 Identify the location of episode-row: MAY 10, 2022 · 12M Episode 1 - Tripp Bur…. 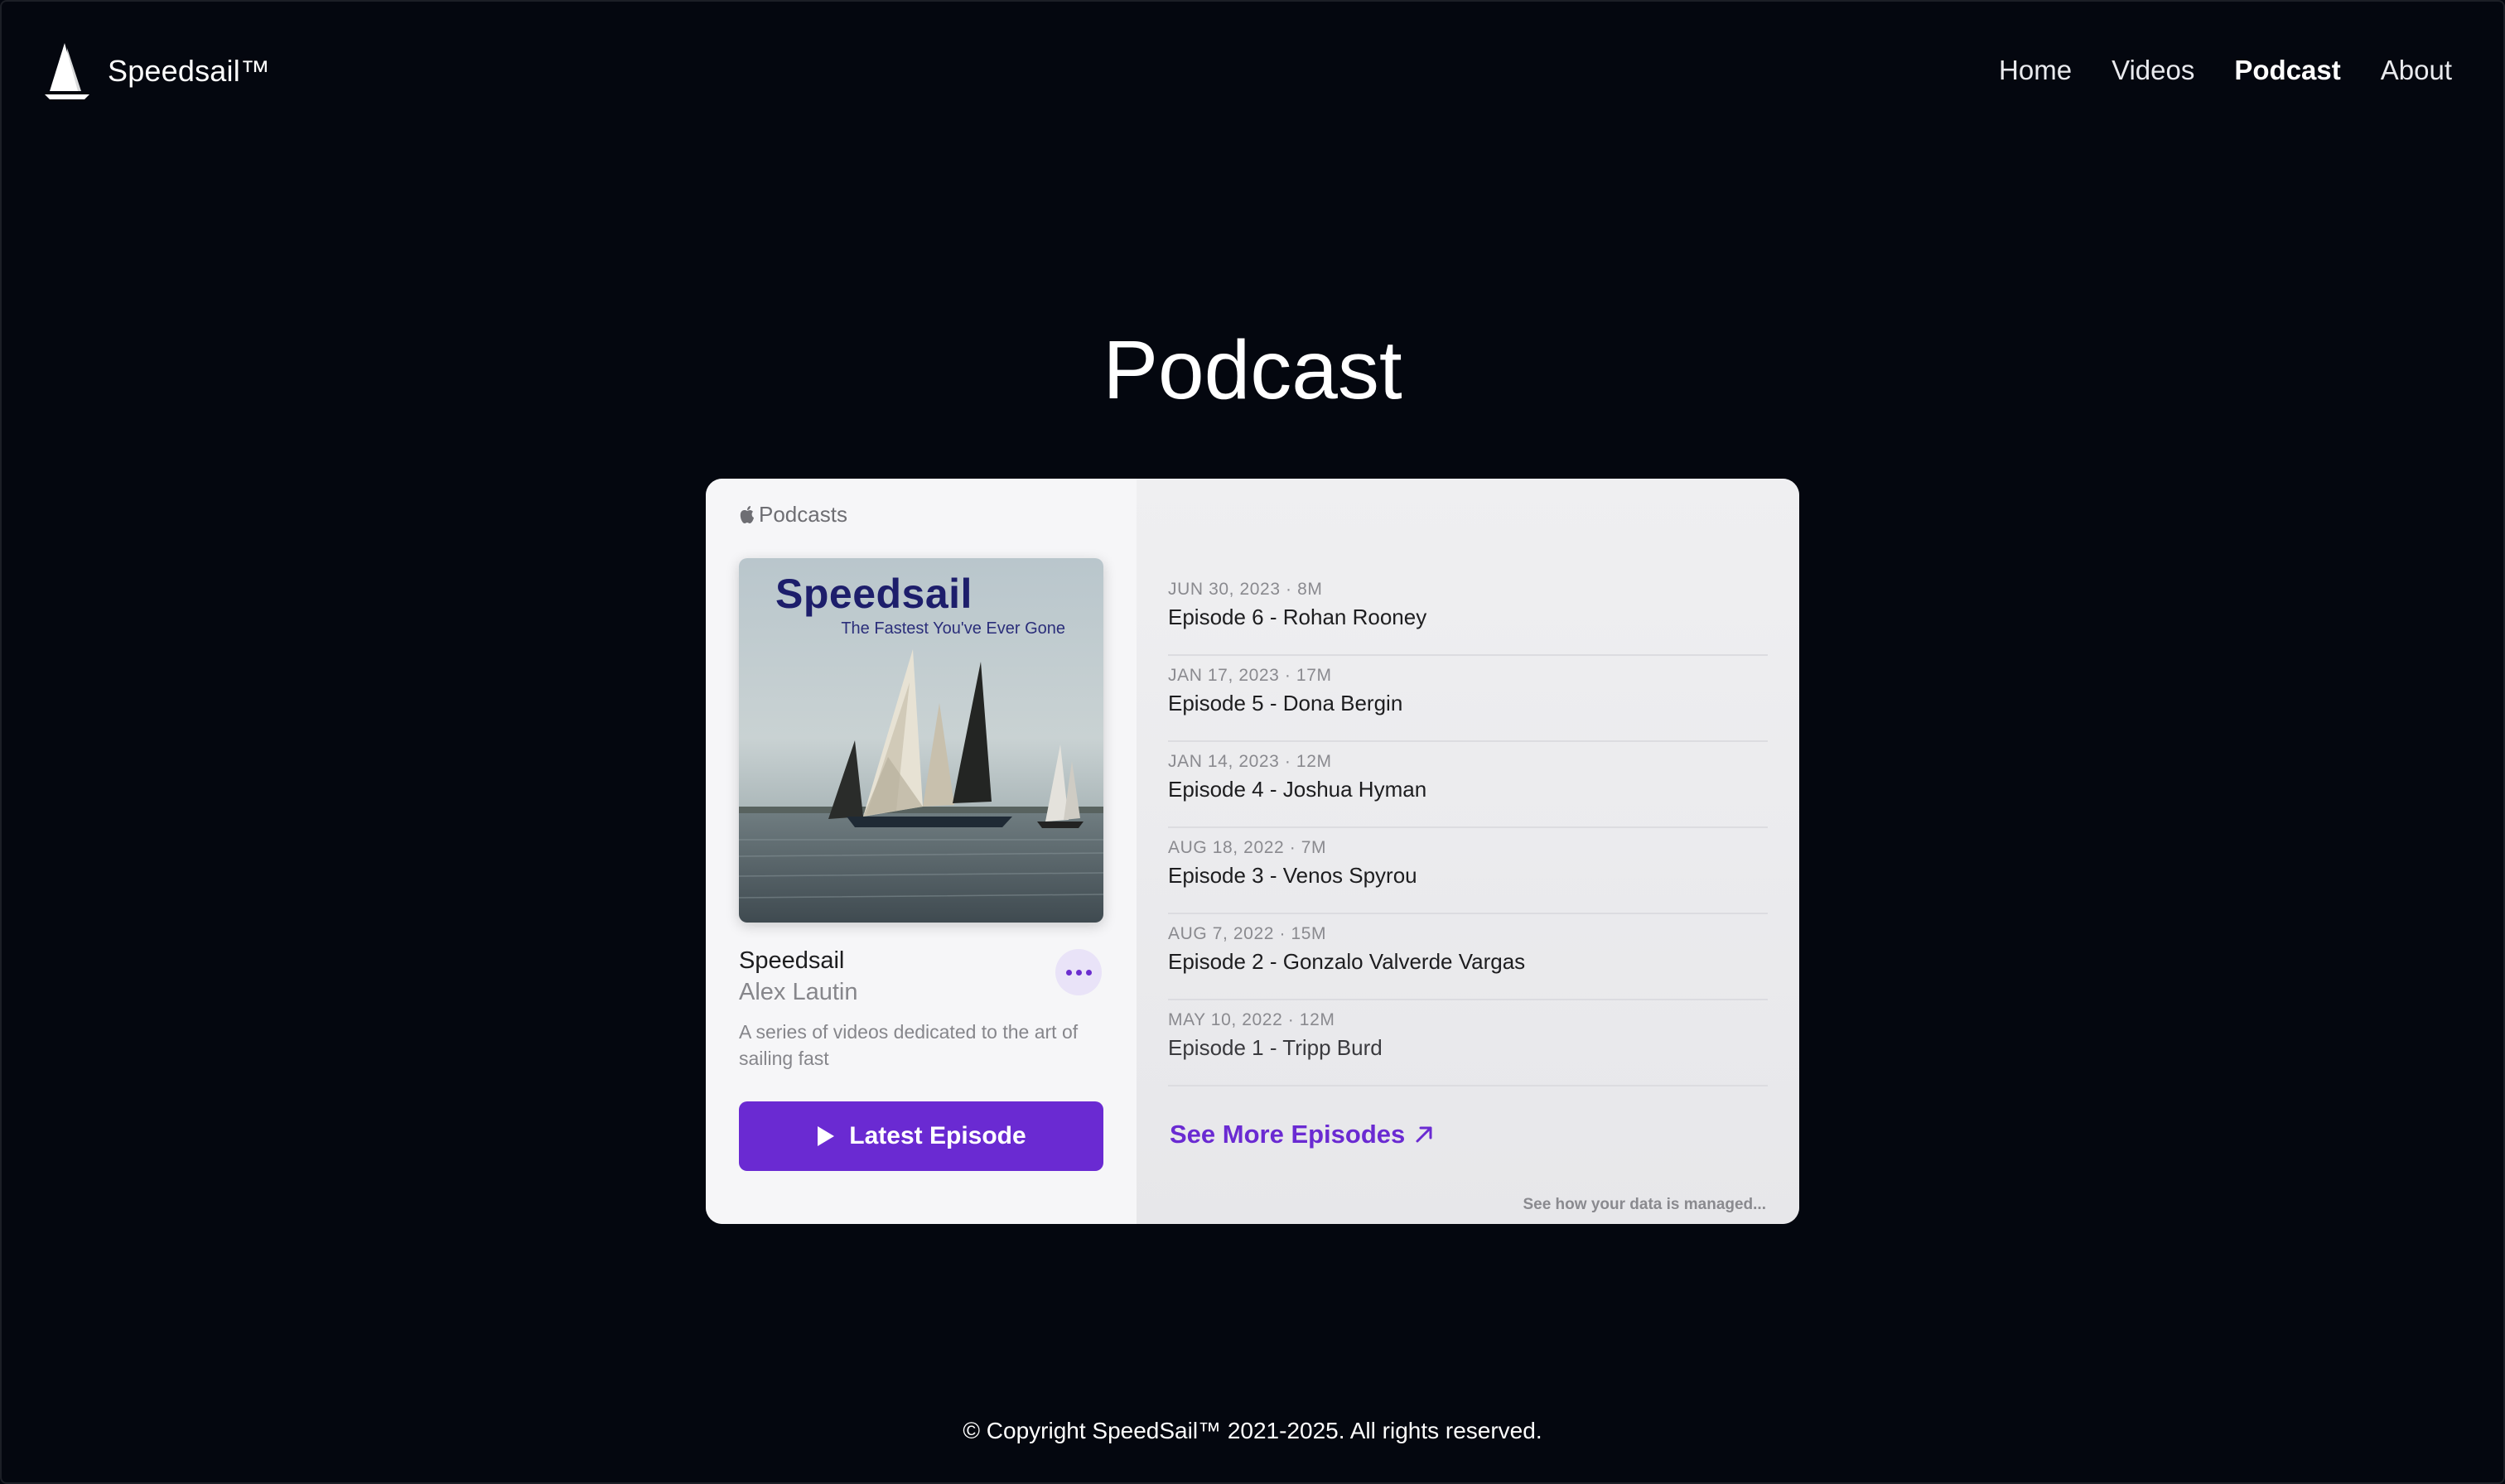
(1468, 1043).